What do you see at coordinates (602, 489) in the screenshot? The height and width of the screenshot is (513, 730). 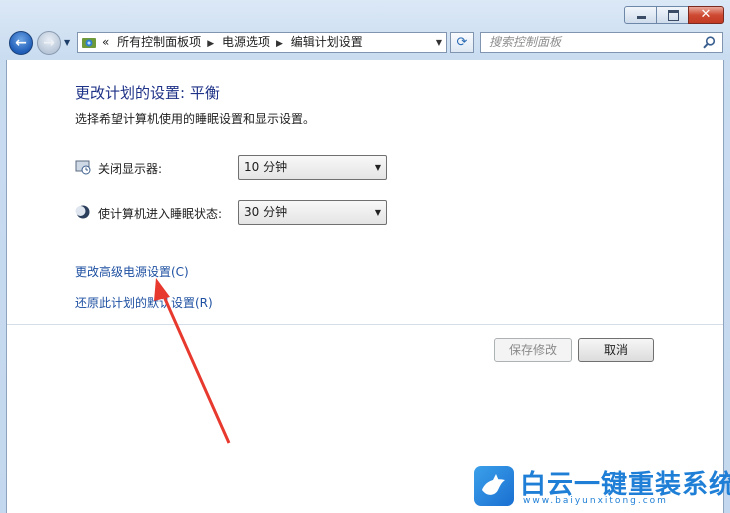 I see `watermark: 白云一键重装系统 www.baiyunxitong.com` at bounding box center [602, 489].